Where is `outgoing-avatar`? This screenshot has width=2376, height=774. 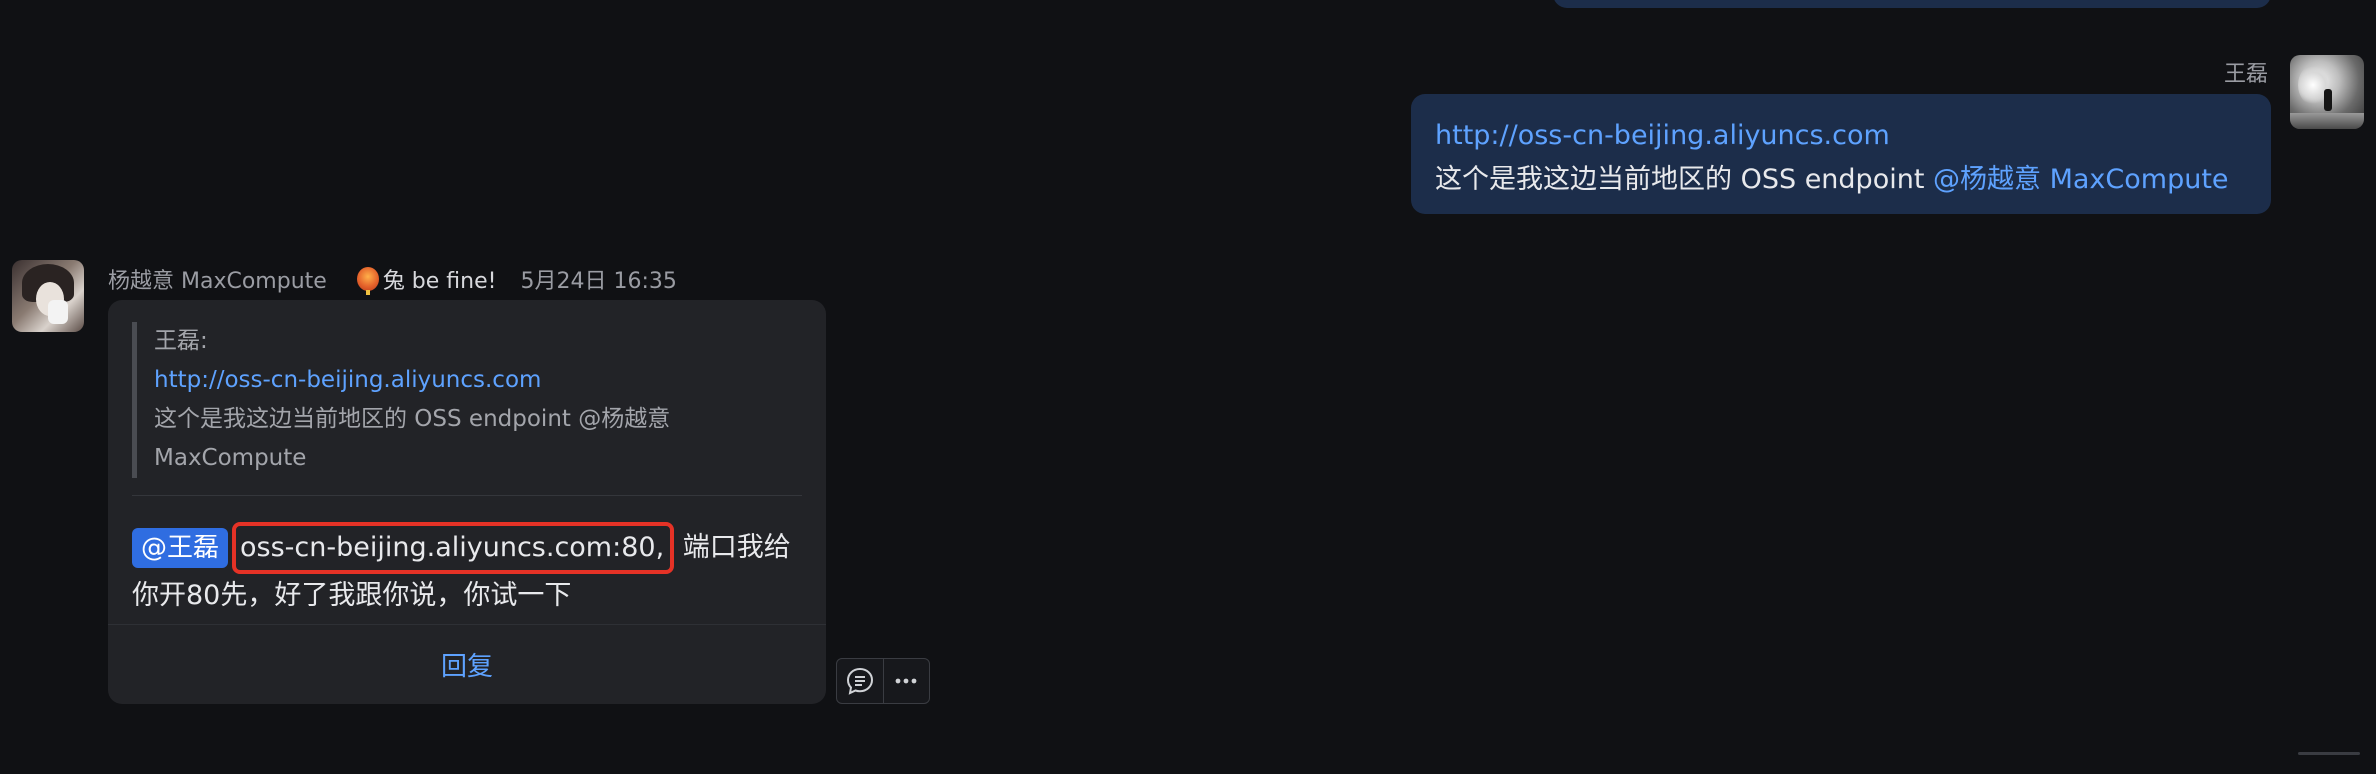 outgoing-avatar is located at coordinates (2327, 92).